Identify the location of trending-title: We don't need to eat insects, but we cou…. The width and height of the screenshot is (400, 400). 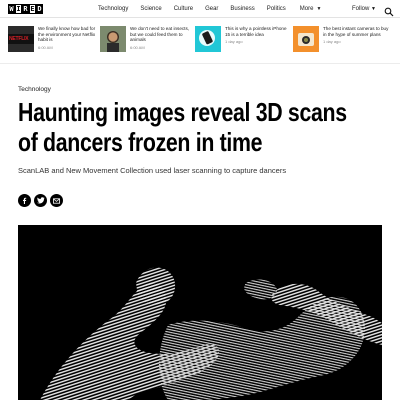
(161, 38).